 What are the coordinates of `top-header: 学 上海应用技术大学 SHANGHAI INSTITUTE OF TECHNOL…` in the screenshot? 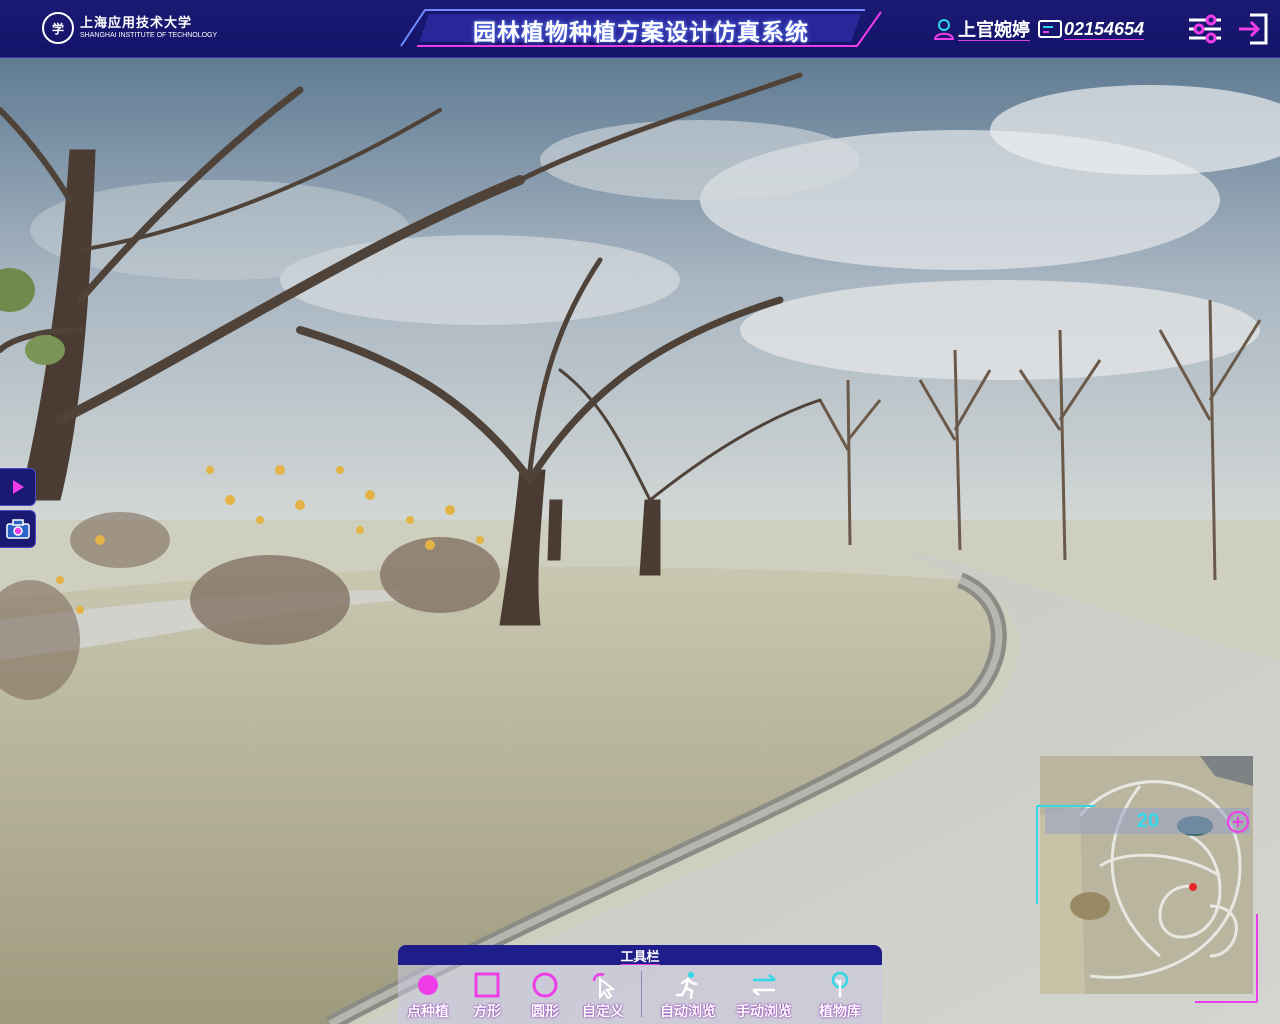 It's located at (640, 29).